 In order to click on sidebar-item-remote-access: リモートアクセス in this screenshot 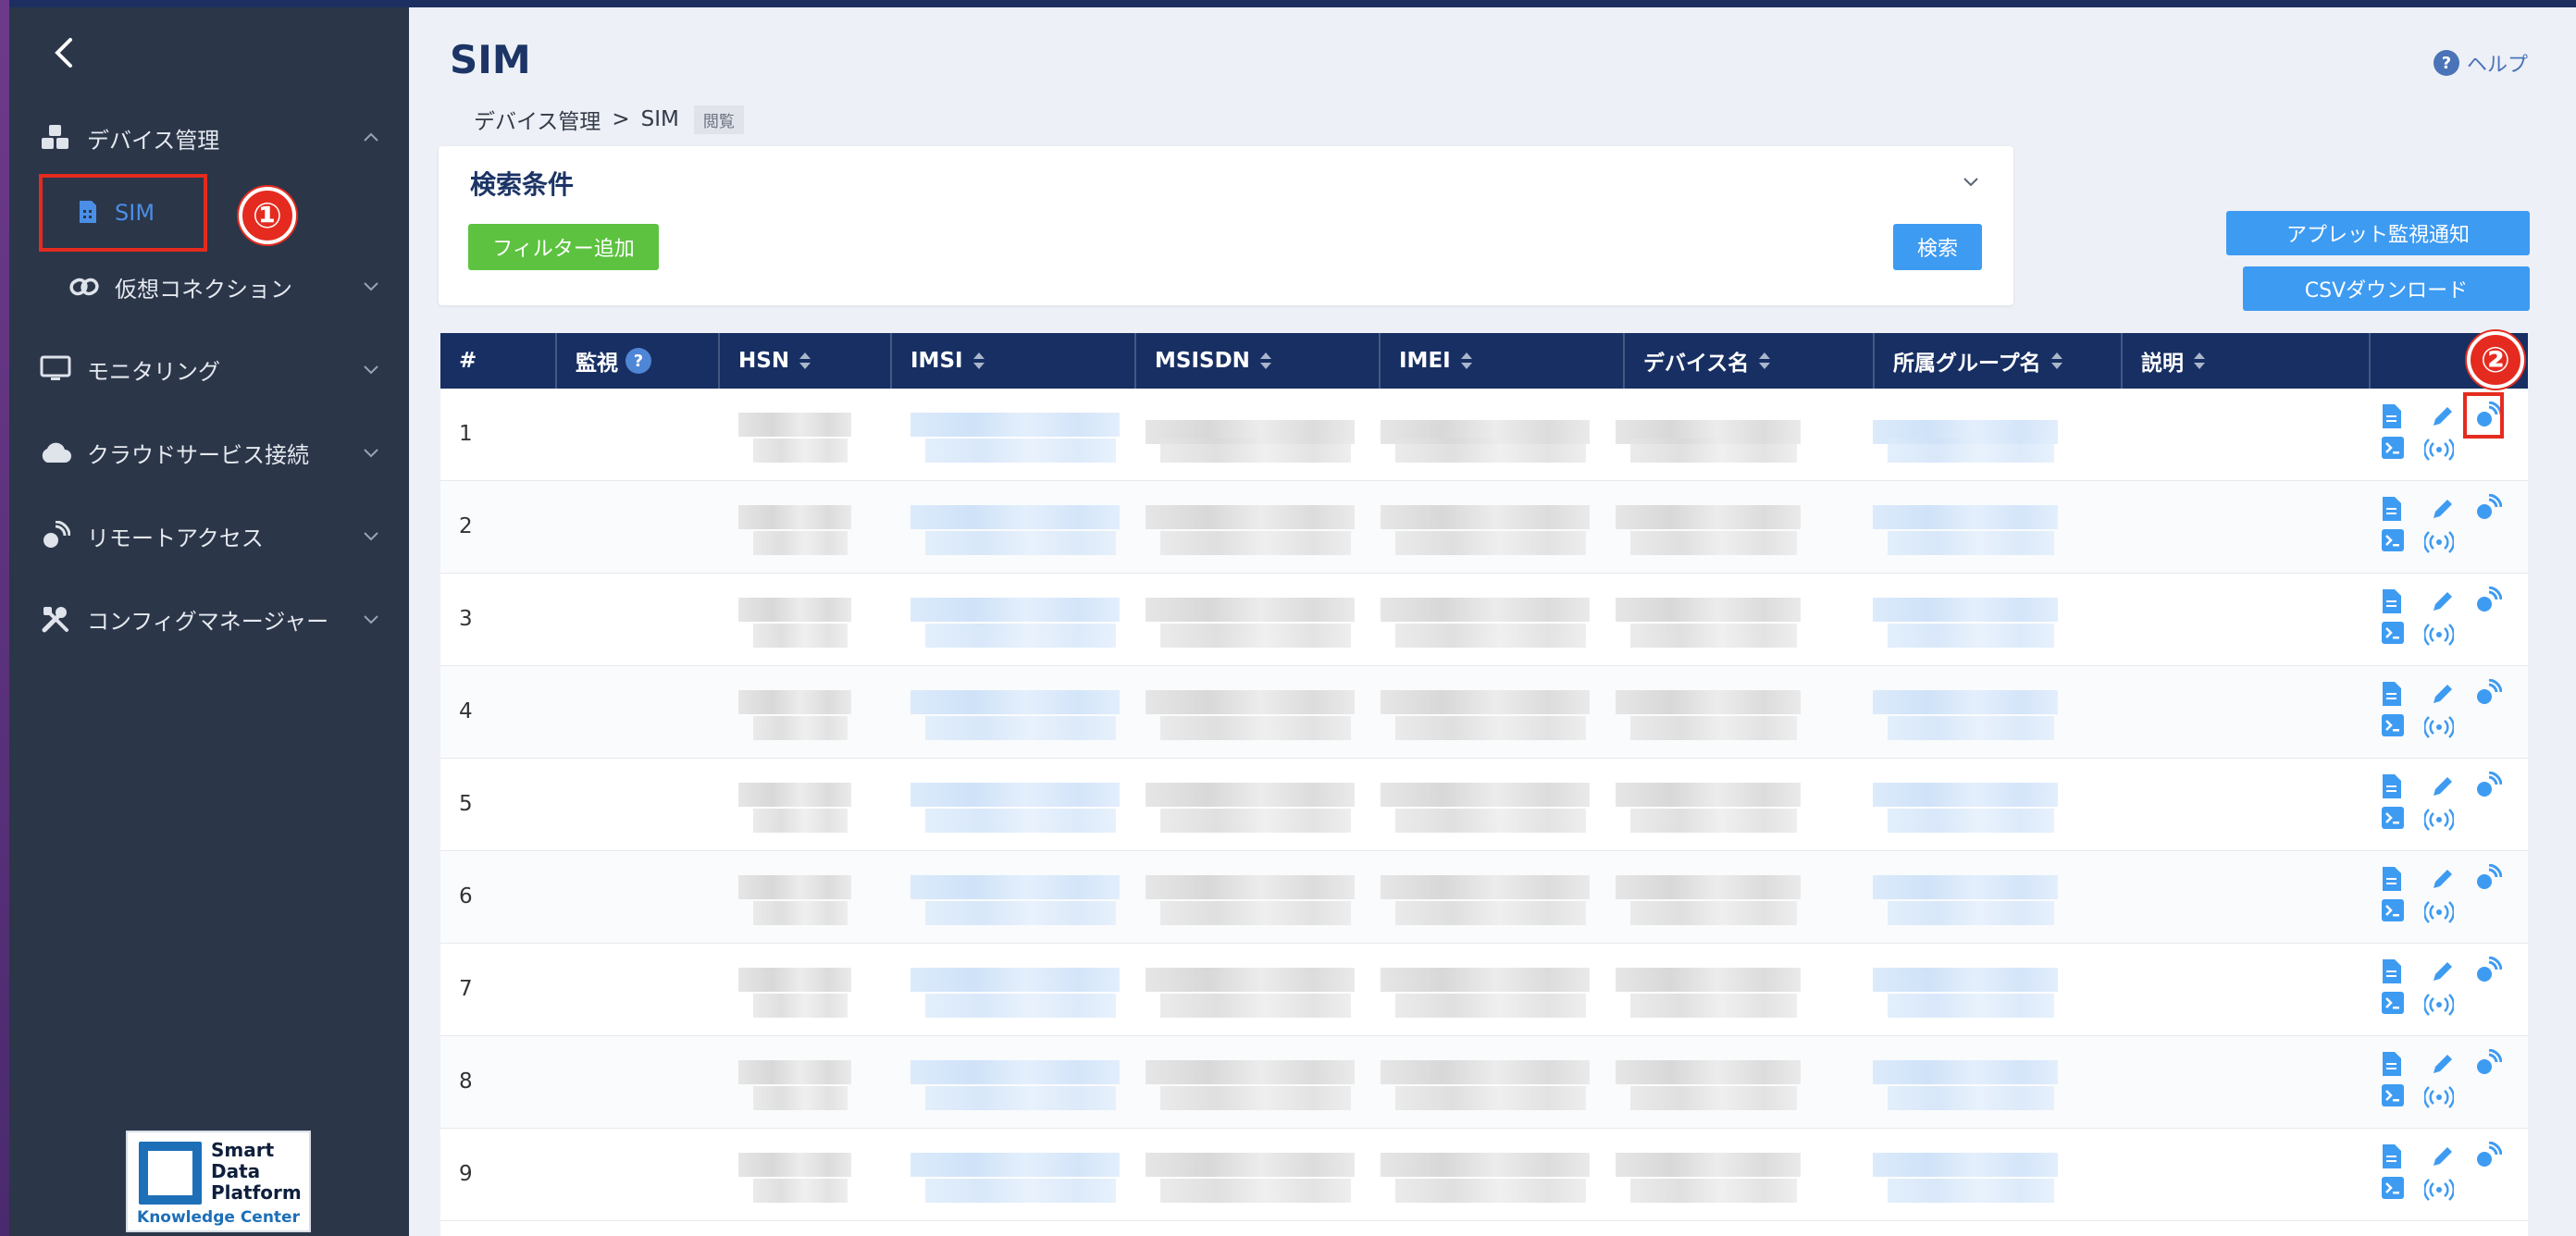, I will do `click(209, 535)`.